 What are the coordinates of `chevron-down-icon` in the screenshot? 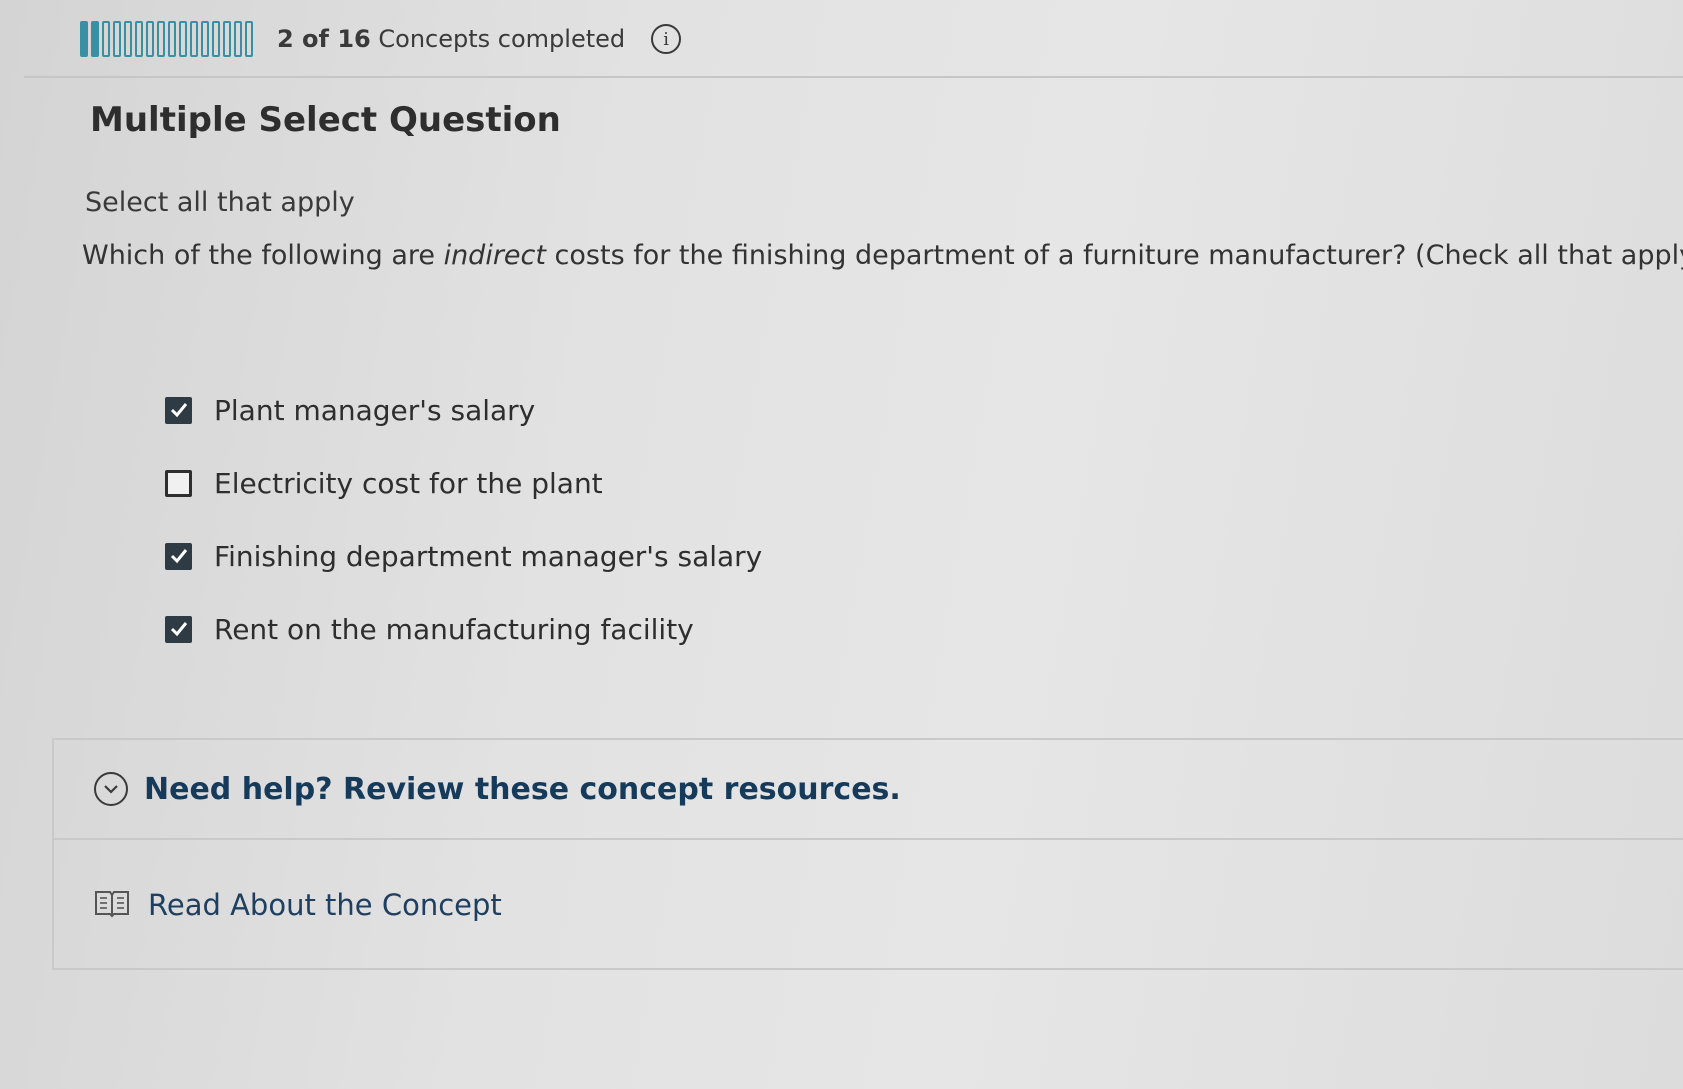 It's located at (111, 789).